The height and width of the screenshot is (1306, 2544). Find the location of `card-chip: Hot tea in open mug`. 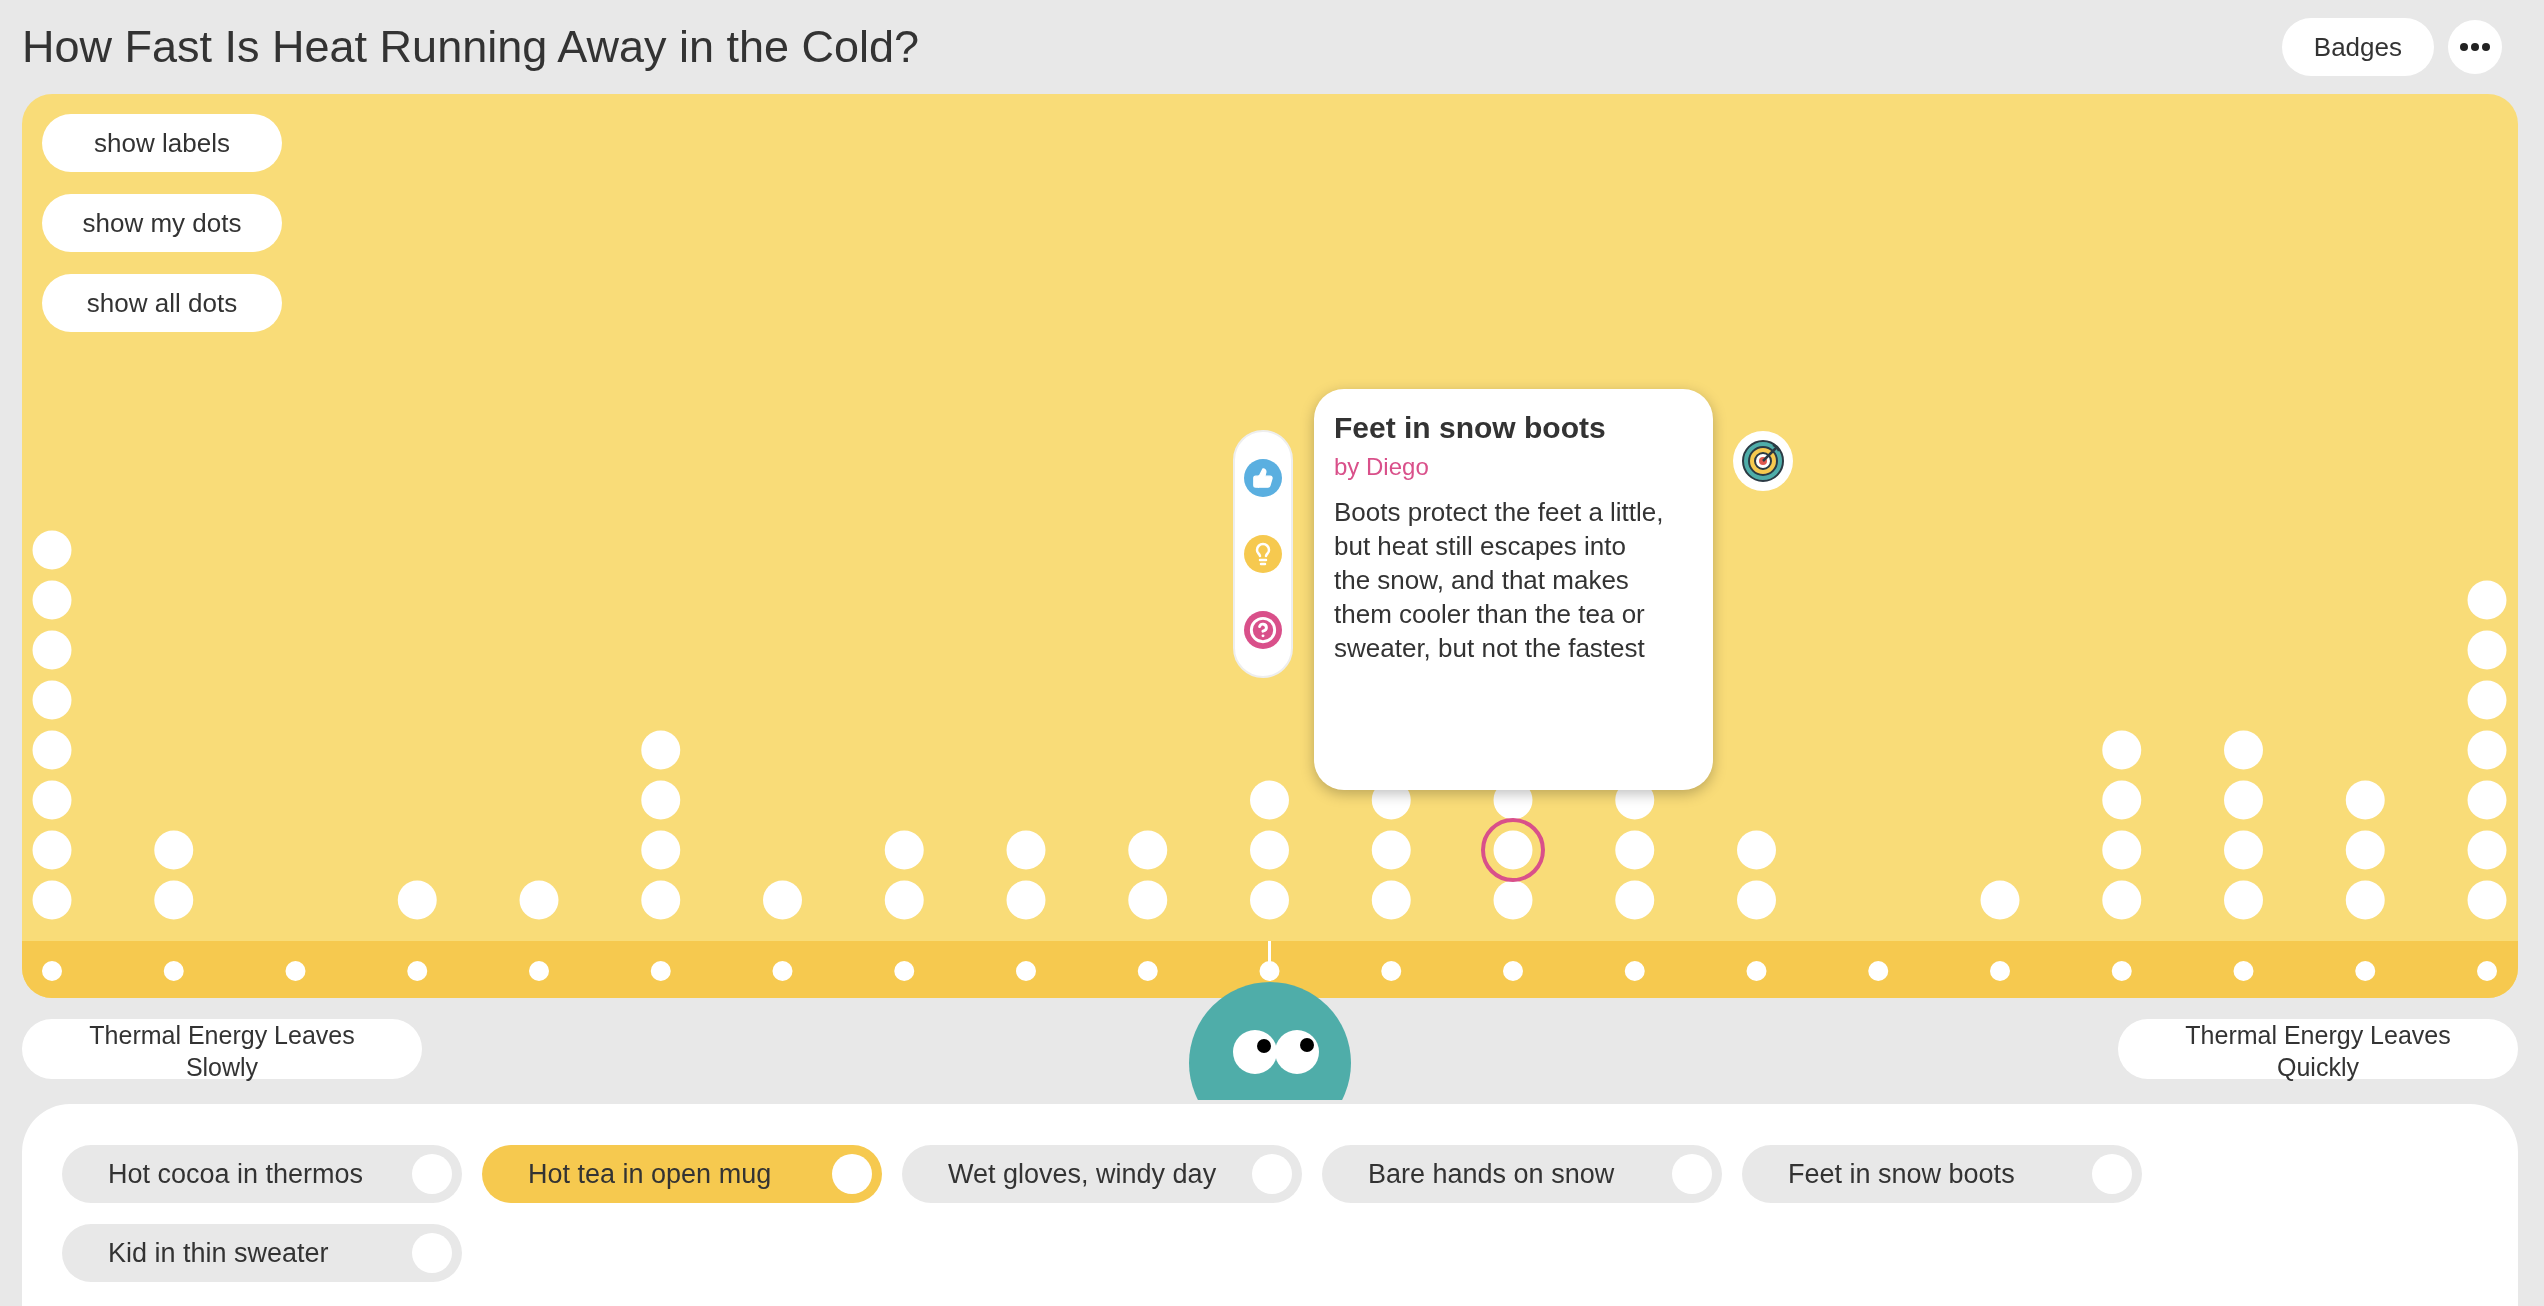

card-chip: Hot tea in open mug is located at coordinates (682, 1174).